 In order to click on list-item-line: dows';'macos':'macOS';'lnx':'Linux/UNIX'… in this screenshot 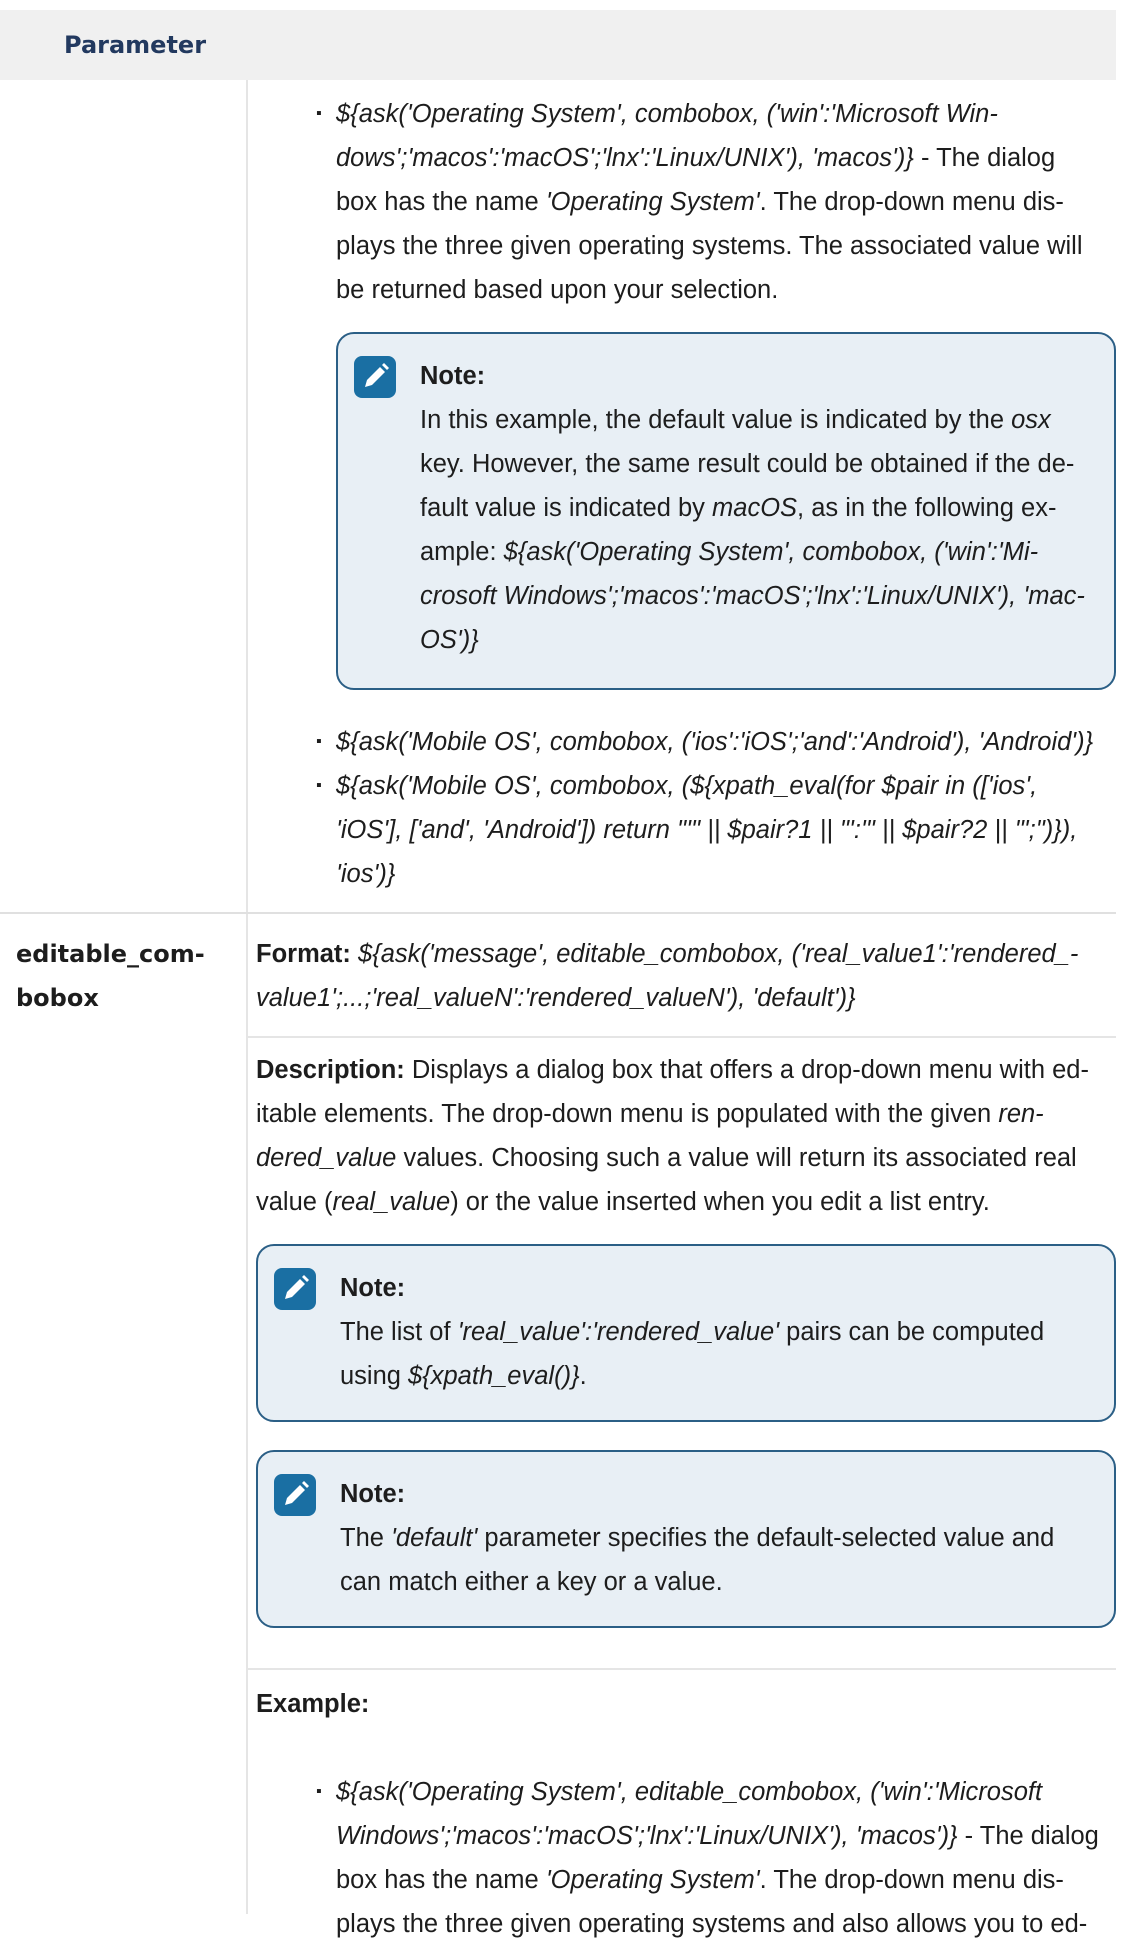, I will do `click(695, 158)`.